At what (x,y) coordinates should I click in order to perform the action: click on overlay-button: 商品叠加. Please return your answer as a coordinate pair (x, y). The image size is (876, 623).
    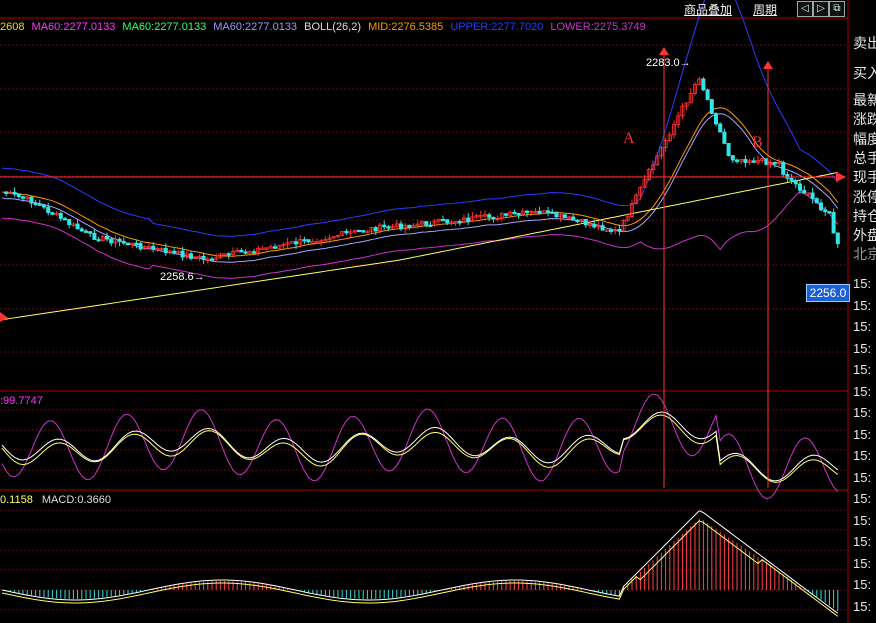
    Looking at the image, I should click on (708, 9).